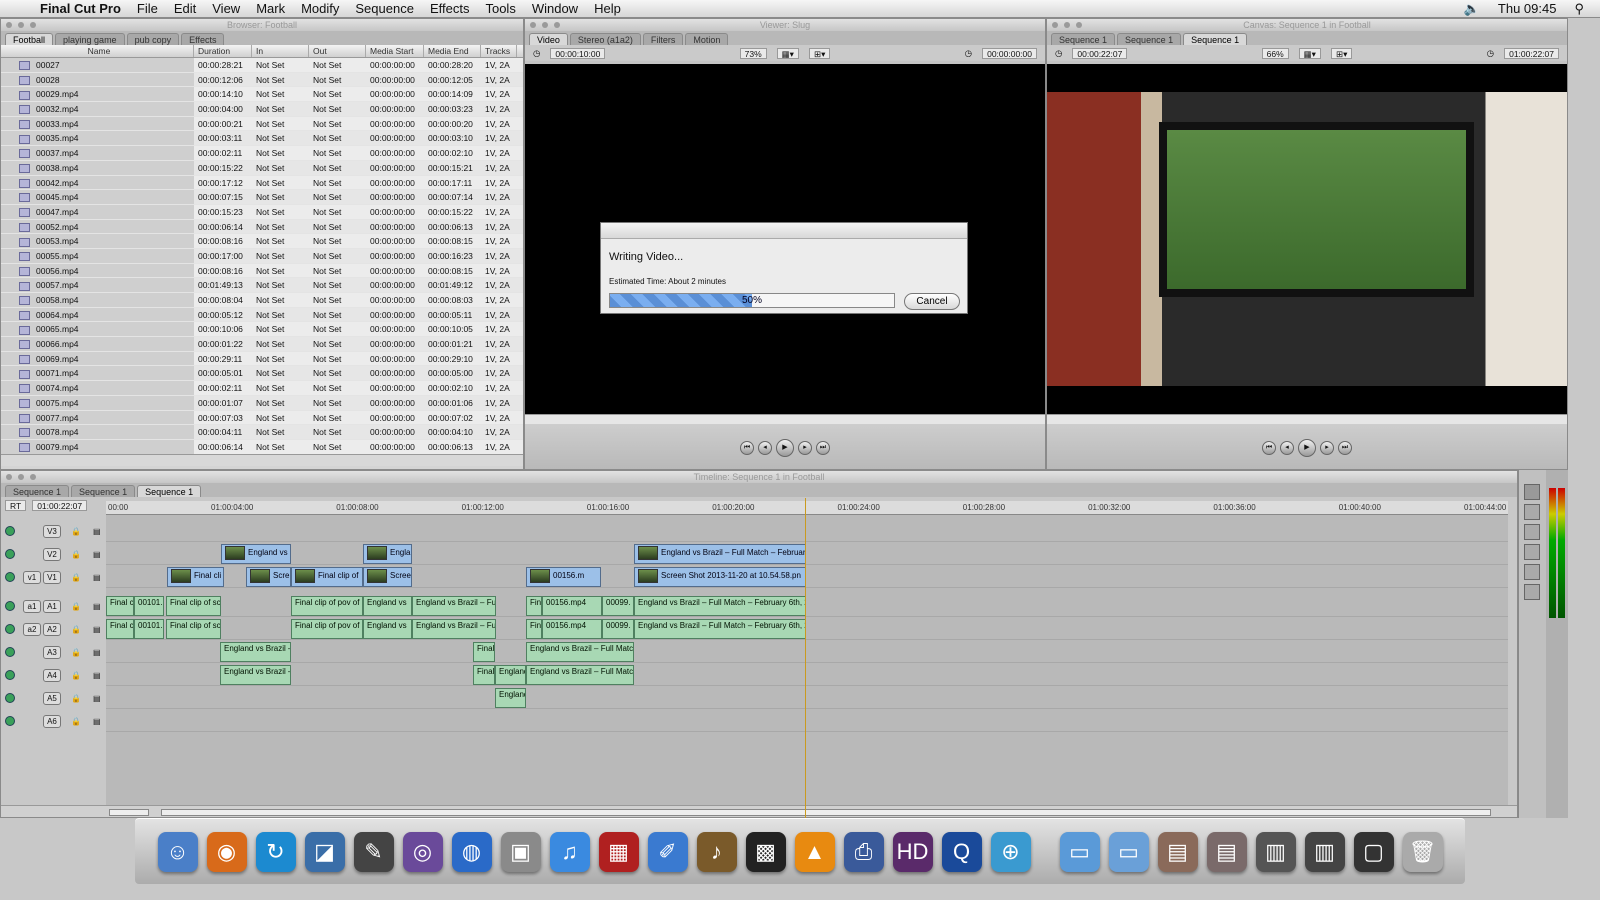  What do you see at coordinates (387, 577) in the screenshot?
I see `video-clip: Screen` at bounding box center [387, 577].